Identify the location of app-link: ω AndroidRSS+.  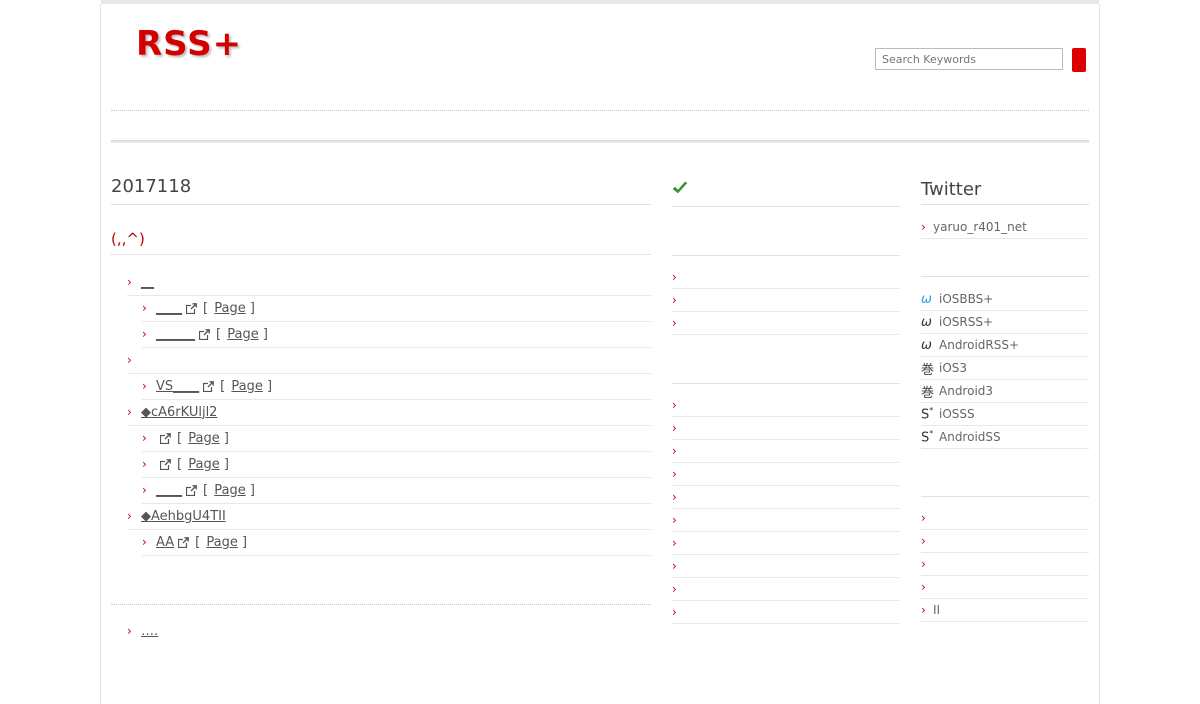
(1005, 345).